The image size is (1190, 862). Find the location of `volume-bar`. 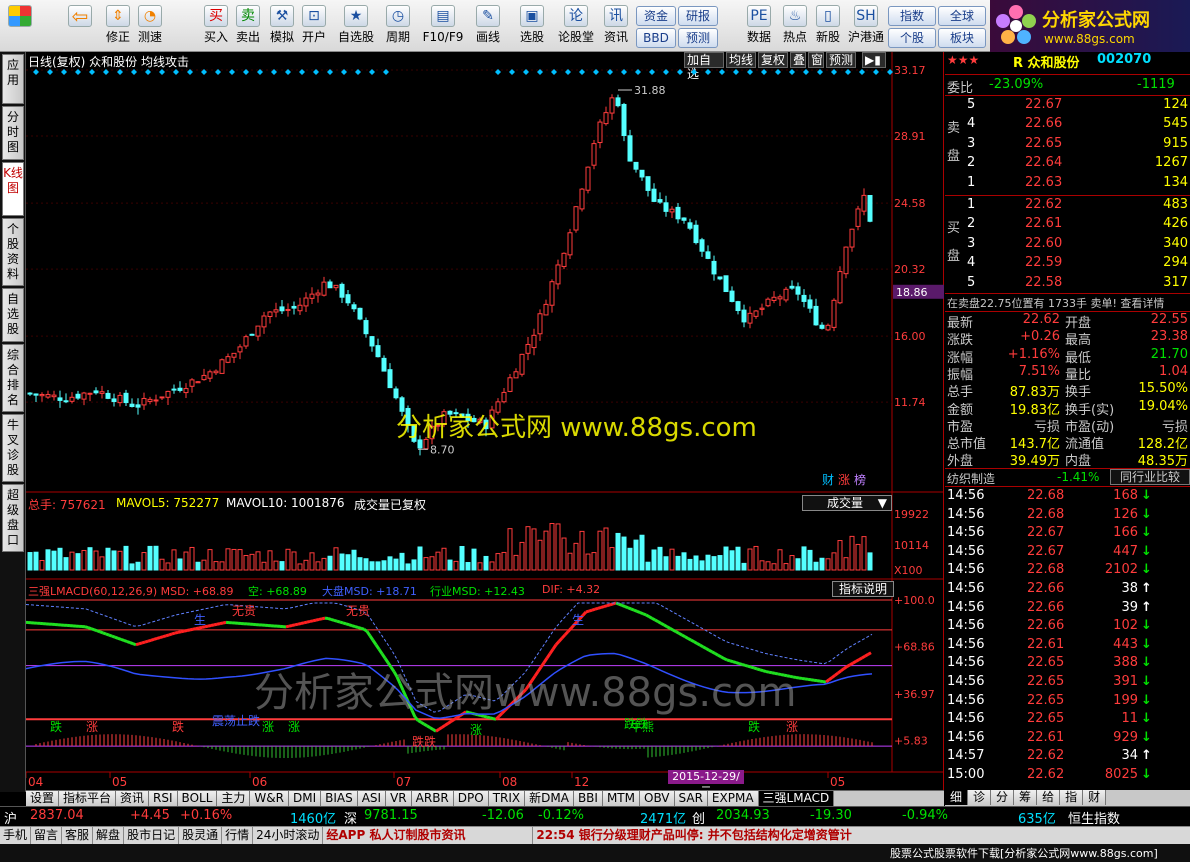

volume-bar is located at coordinates (372, 566).